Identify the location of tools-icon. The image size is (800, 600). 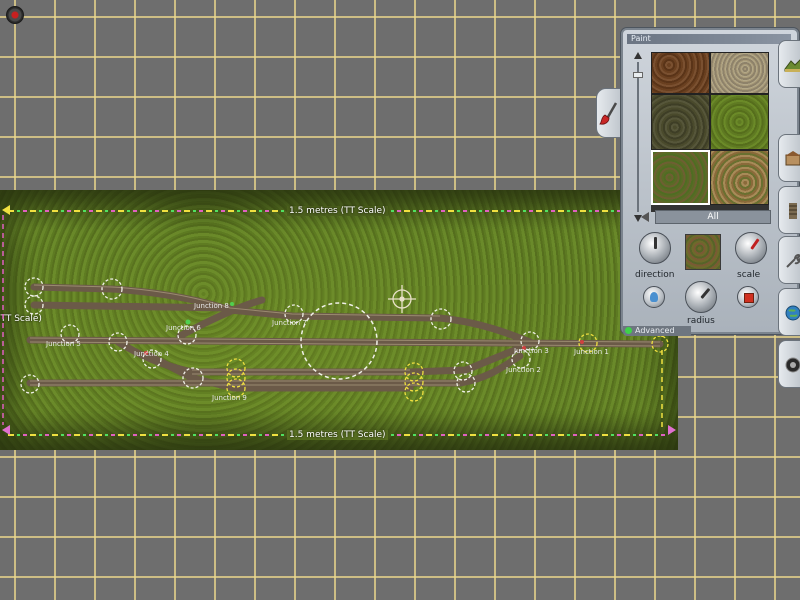
(793, 261).